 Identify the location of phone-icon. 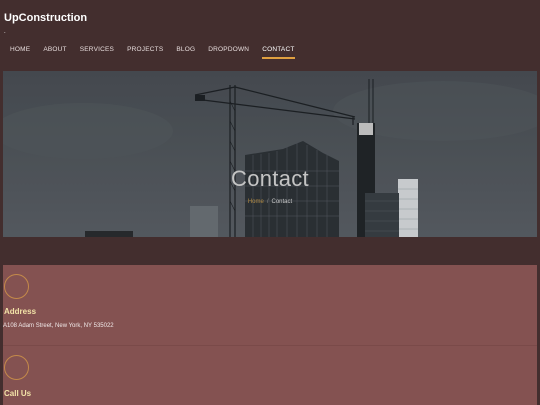
(16, 367).